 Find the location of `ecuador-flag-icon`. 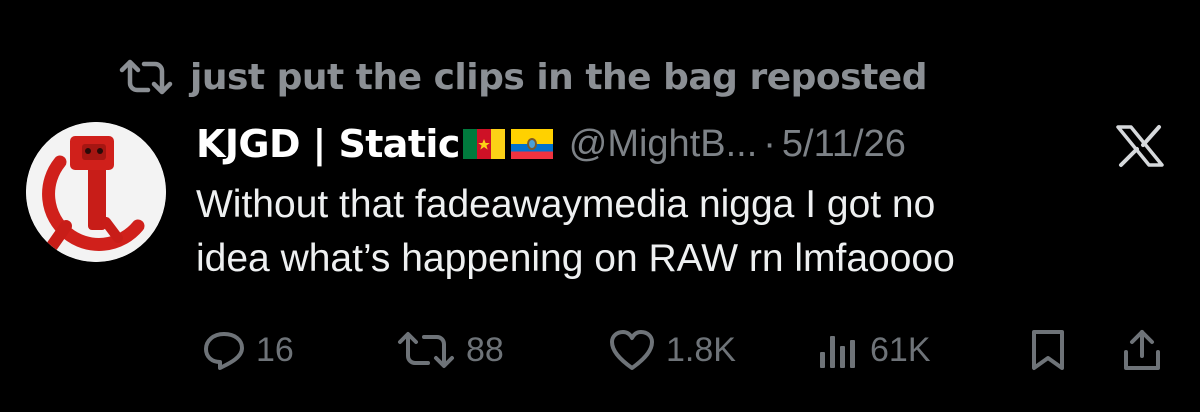

ecuador-flag-icon is located at coordinates (531, 144).